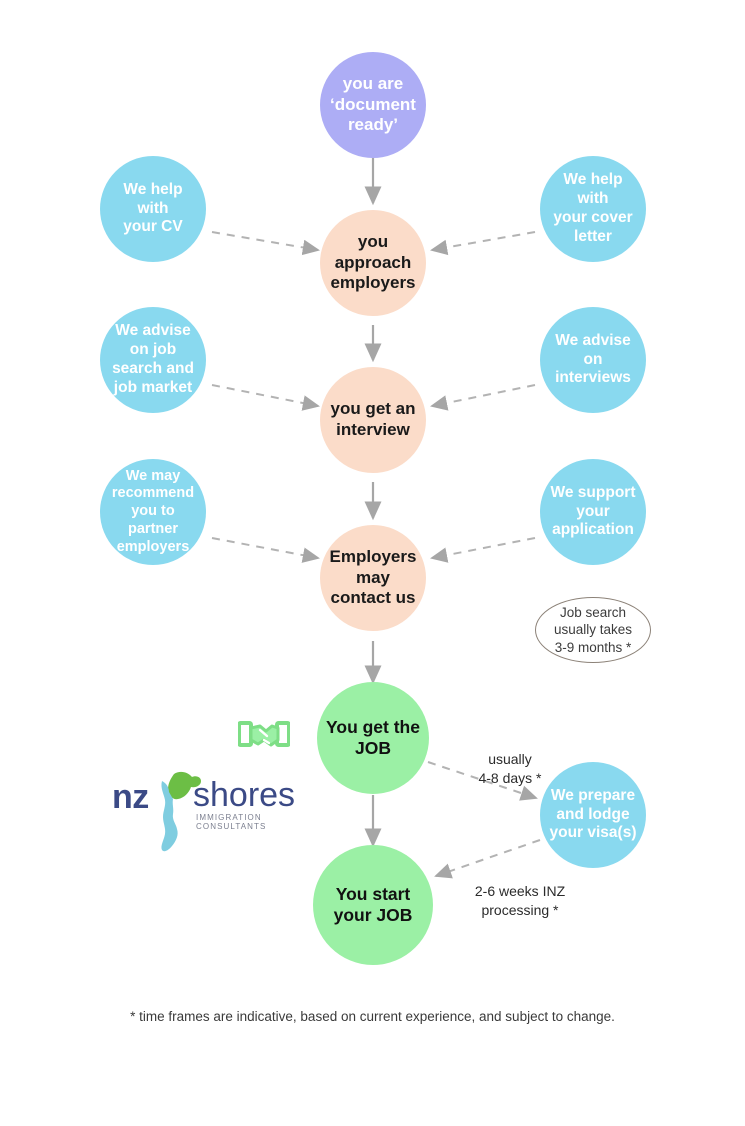 The height and width of the screenshot is (1126, 745). I want to click on edge-label-inz-processing-duration: 2-6 weeks INZ processing *, so click(520, 891).